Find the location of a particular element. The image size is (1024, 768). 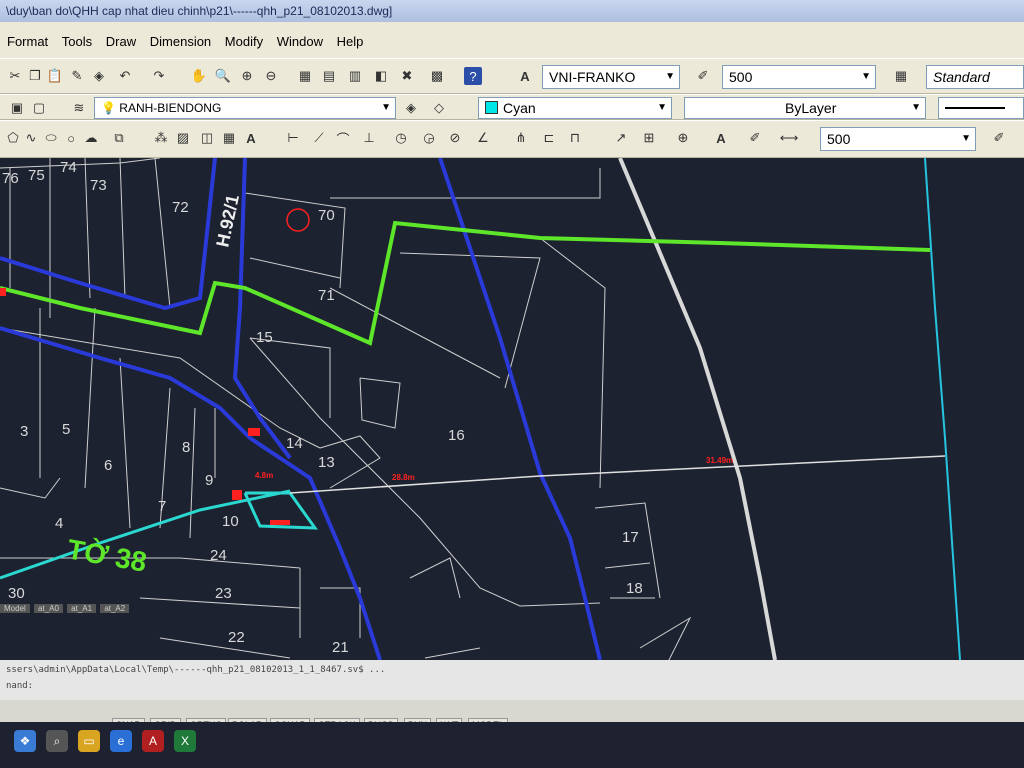

parcel-9: 9 is located at coordinates (209, 480).